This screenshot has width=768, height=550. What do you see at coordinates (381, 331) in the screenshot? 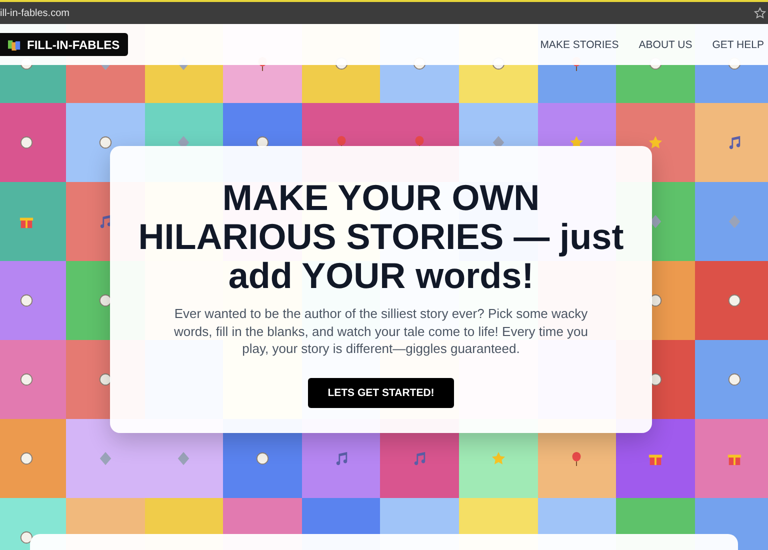
I see `hero-description: Ever wanted to be the author of the silliest story ever? Pick some wacky words, fill in the blanks, and watch your tale come to life! Every time you play, your story is different—giggles guaranteed.` at bounding box center [381, 331].